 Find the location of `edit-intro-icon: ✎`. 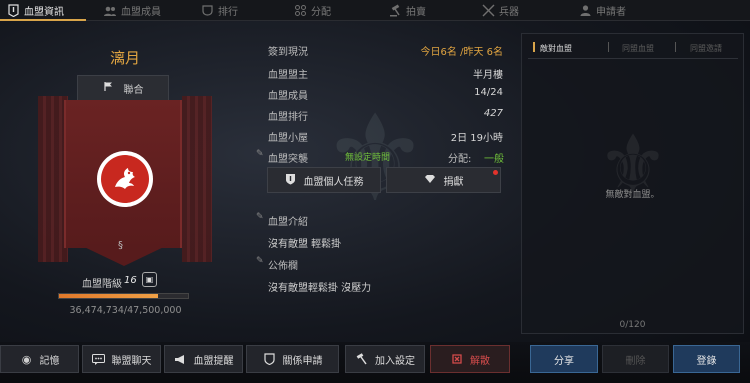

edit-intro-icon: ✎ is located at coordinates (260, 217).